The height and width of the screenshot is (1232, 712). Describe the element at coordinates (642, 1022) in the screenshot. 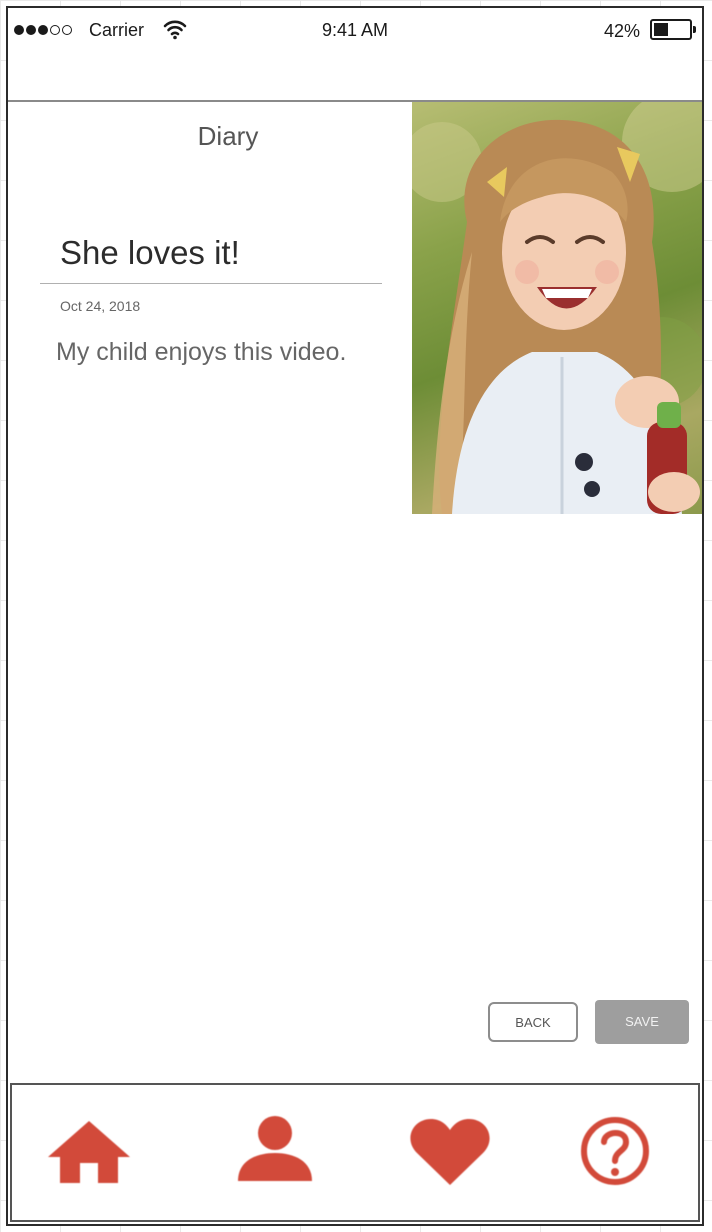

I see `save-button: SAVE` at that location.